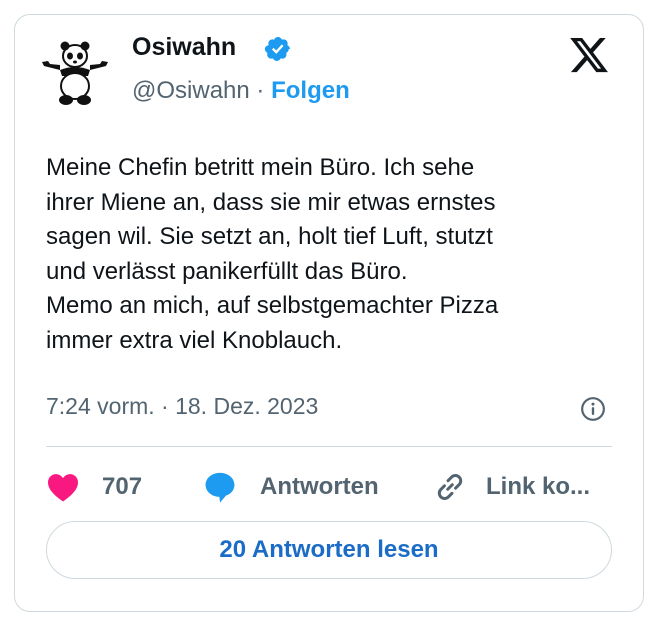  I want to click on read-replies-button: 20 Antworten lesen, so click(329, 550).